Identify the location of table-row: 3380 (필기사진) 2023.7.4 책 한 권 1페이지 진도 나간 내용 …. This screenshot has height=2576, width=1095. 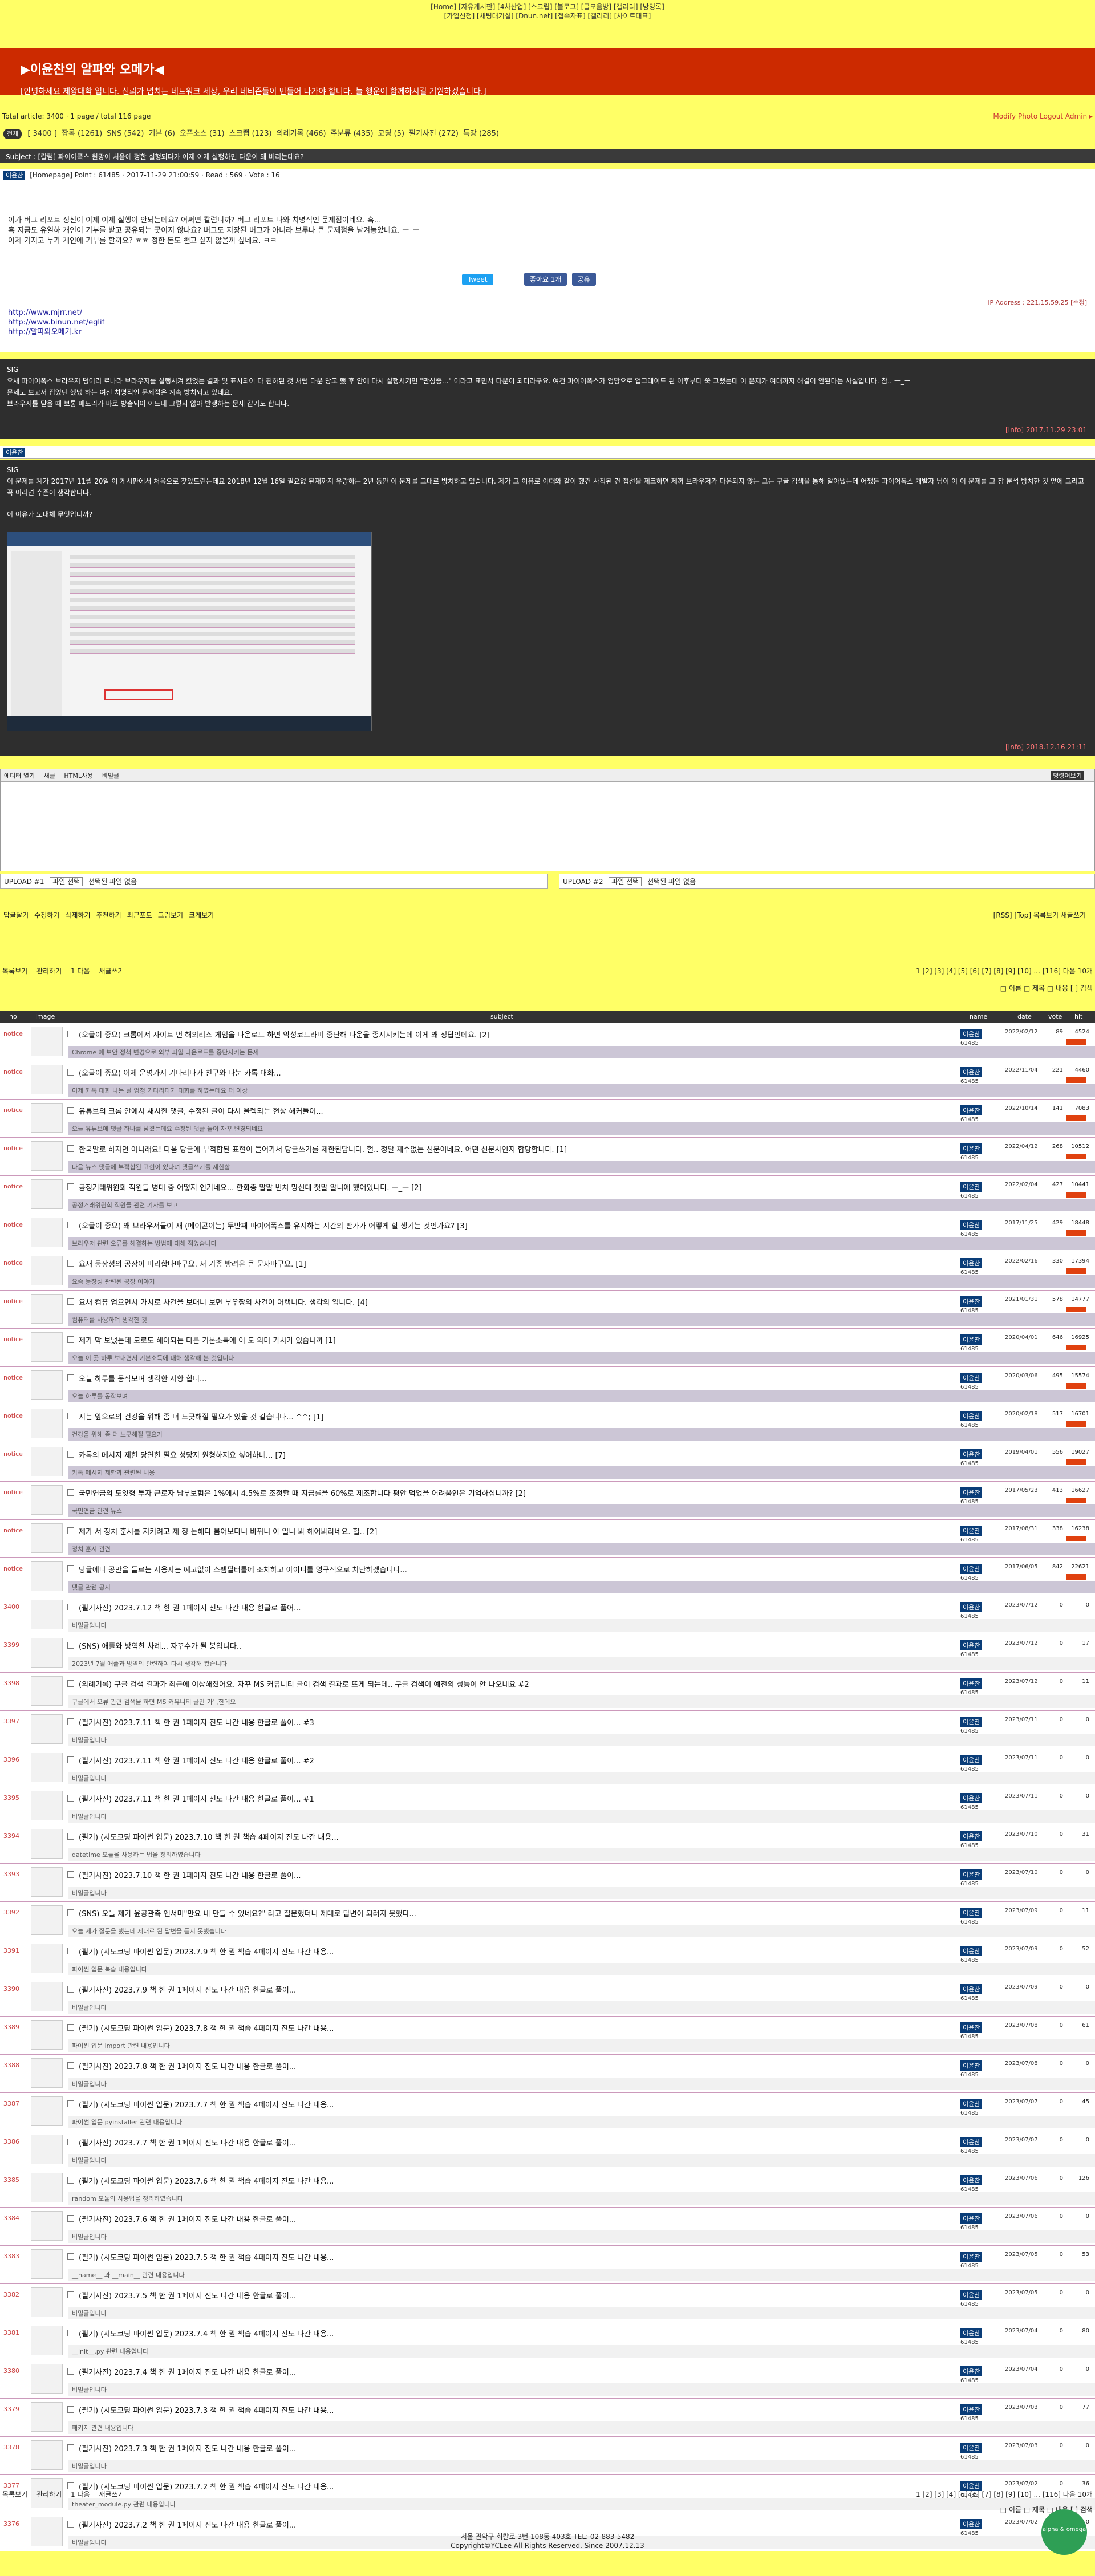
(547, 2379).